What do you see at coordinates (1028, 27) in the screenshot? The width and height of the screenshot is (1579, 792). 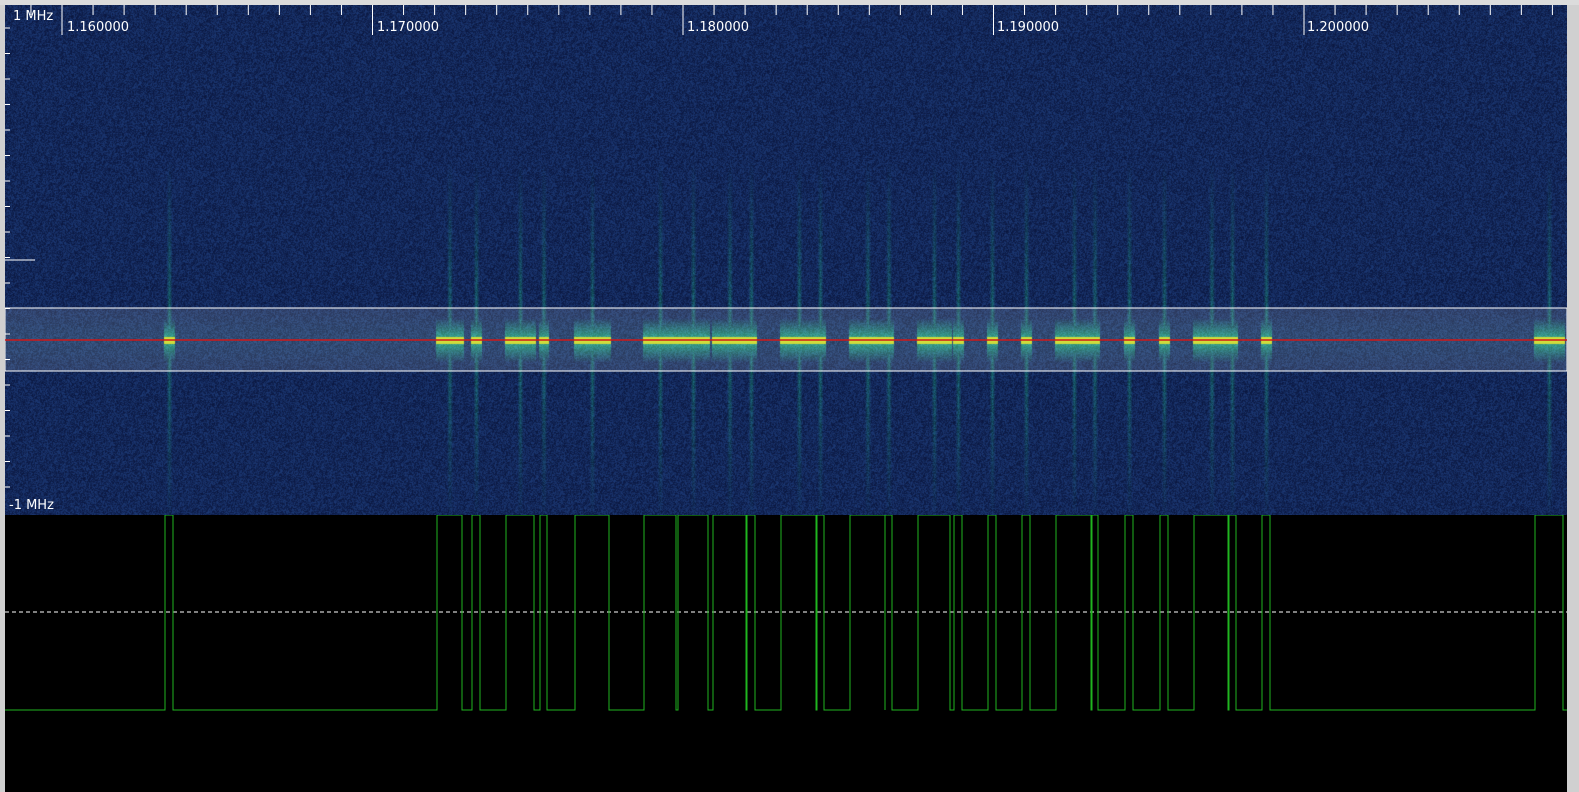 I see `freq-label-3: 1.190000` at bounding box center [1028, 27].